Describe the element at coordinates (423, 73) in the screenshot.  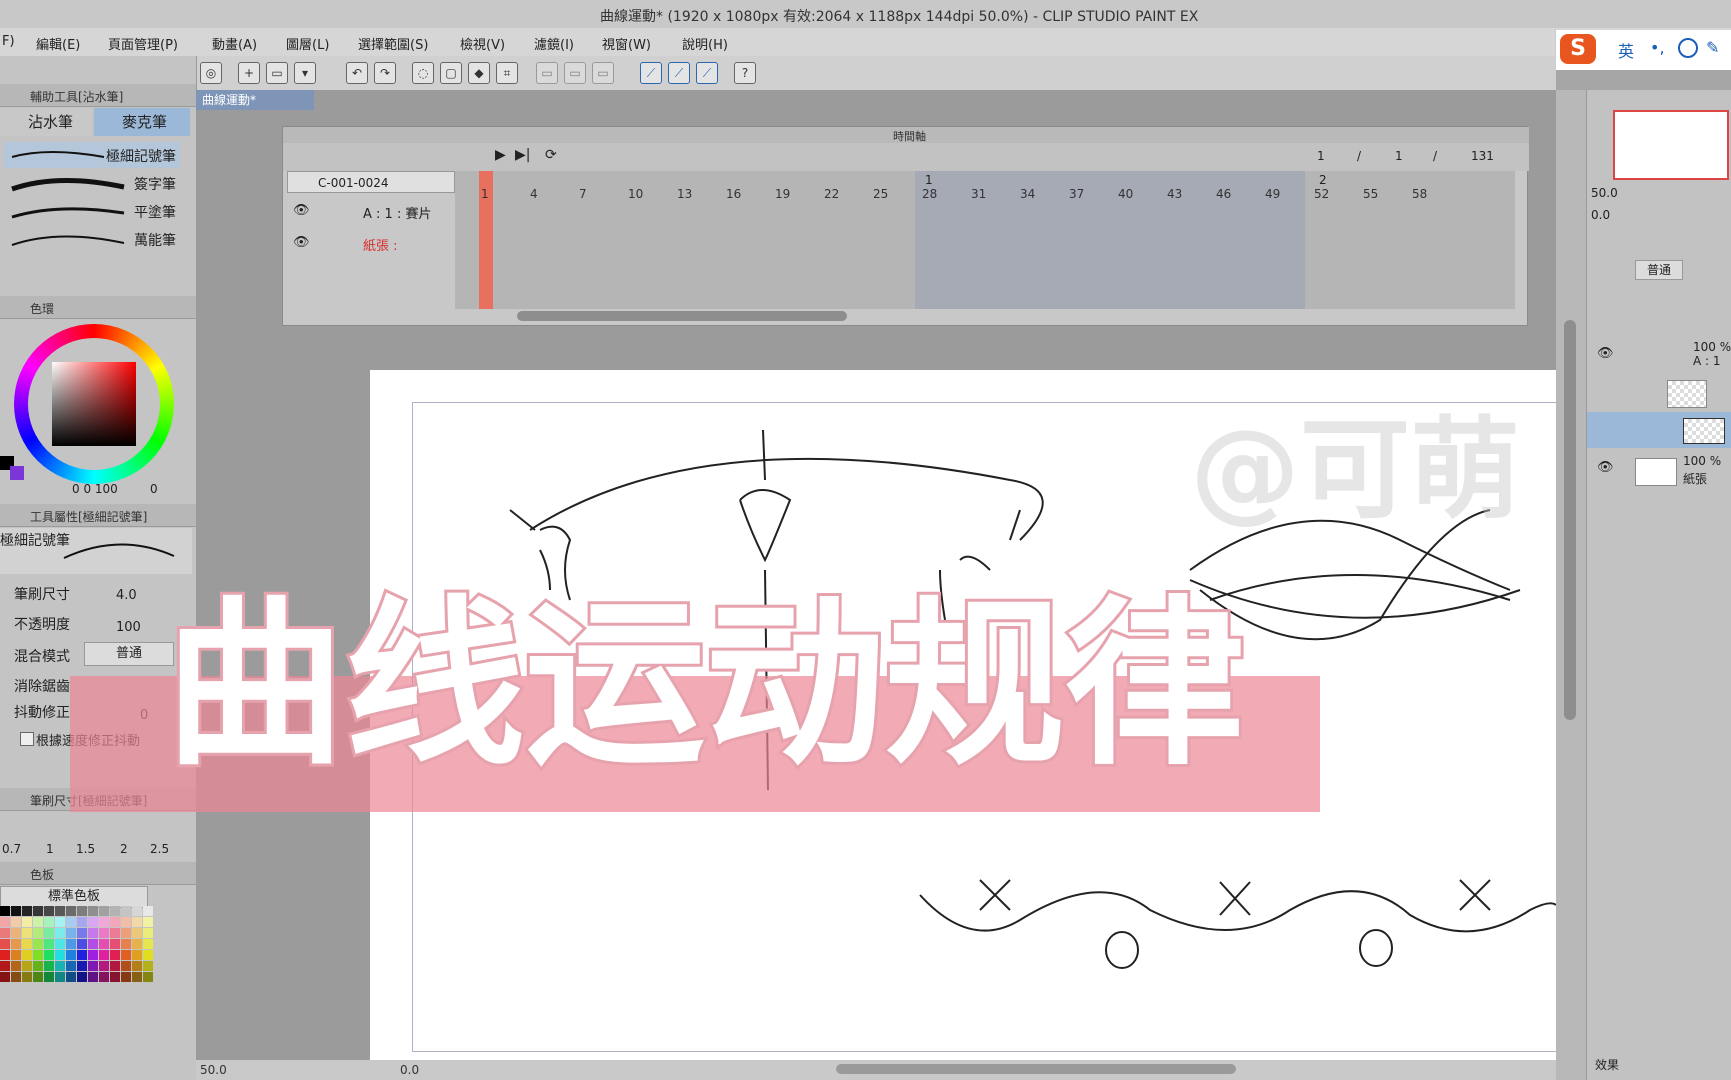
I see `clear-selection-icon: ◌` at that location.